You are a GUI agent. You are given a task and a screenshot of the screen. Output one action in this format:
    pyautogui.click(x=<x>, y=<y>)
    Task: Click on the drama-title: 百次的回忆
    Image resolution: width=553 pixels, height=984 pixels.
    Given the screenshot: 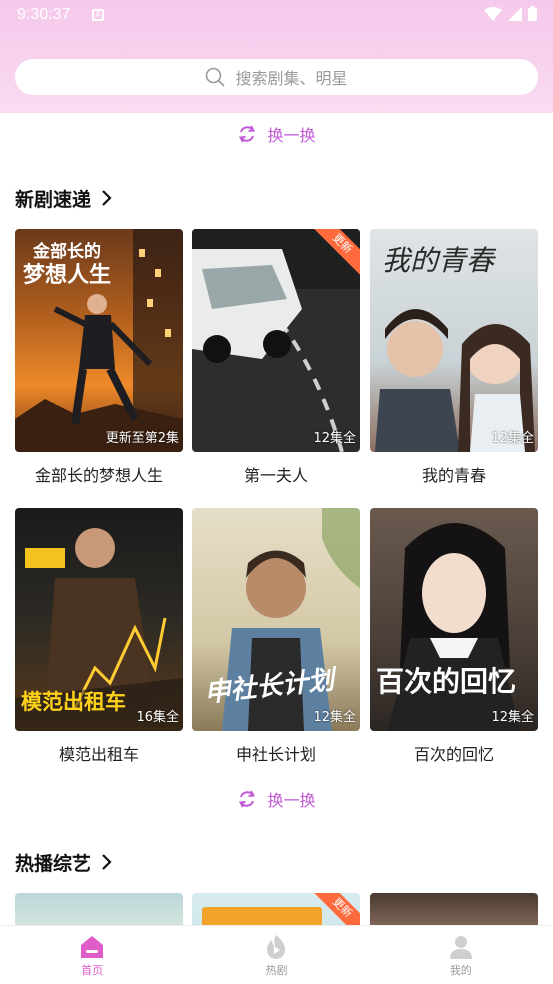 What is the action you would take?
    pyautogui.click(x=453, y=754)
    